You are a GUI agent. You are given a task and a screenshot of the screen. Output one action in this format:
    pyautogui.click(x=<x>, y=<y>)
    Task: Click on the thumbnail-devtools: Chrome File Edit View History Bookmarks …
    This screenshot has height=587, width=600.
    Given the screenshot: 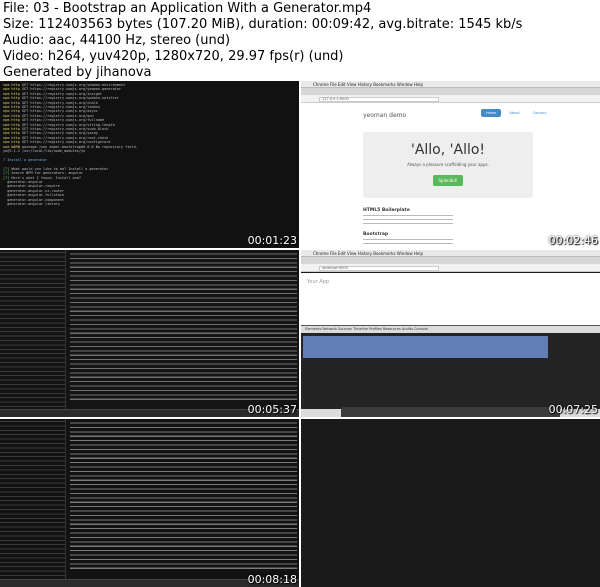 What is the action you would take?
    pyautogui.click(x=450, y=333)
    